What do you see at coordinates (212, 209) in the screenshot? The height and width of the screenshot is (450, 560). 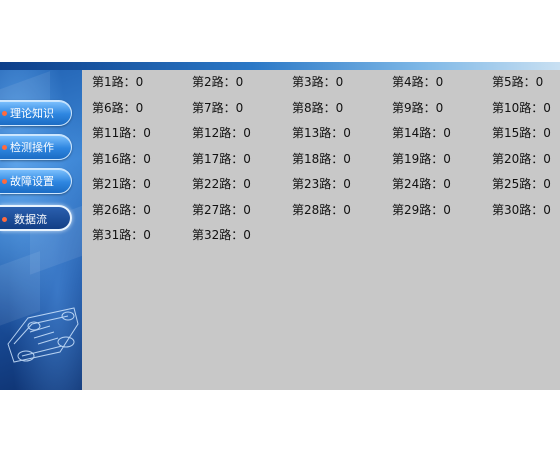 I see `channel-label: 第27路` at bounding box center [212, 209].